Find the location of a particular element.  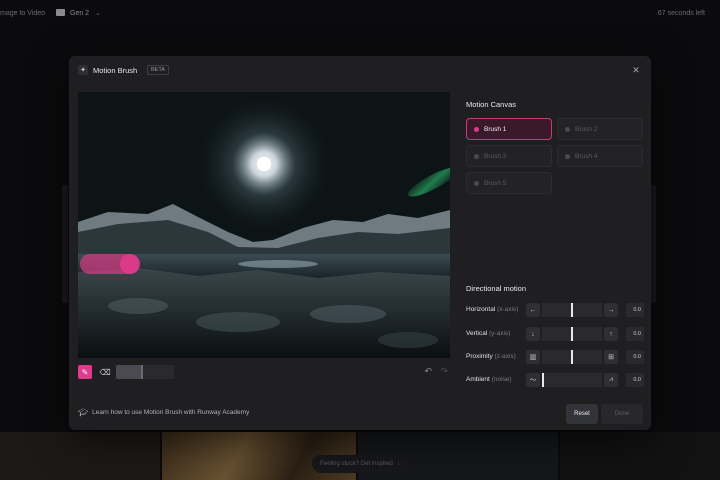

arrow-left-icon: ← is located at coordinates (533, 310).